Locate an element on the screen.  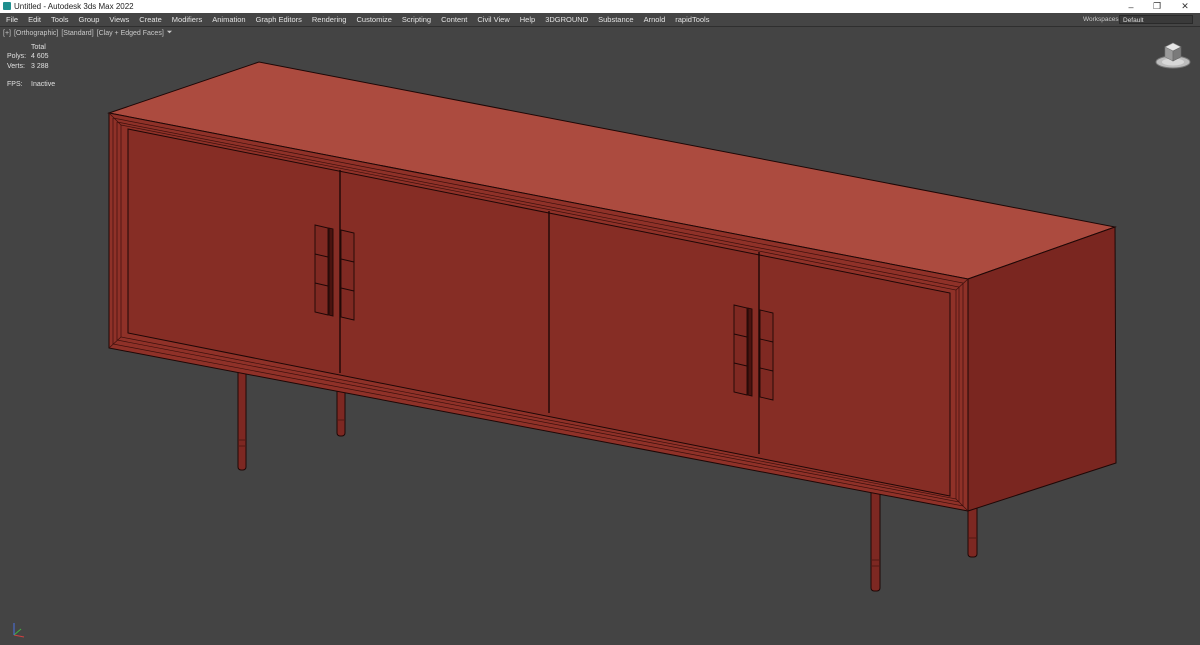
x-axis is located at coordinates (19, 636).